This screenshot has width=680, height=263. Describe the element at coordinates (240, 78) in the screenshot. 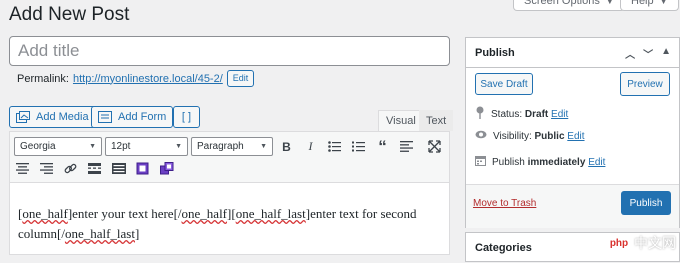

I see `permalink-edit-button: Edit` at that location.